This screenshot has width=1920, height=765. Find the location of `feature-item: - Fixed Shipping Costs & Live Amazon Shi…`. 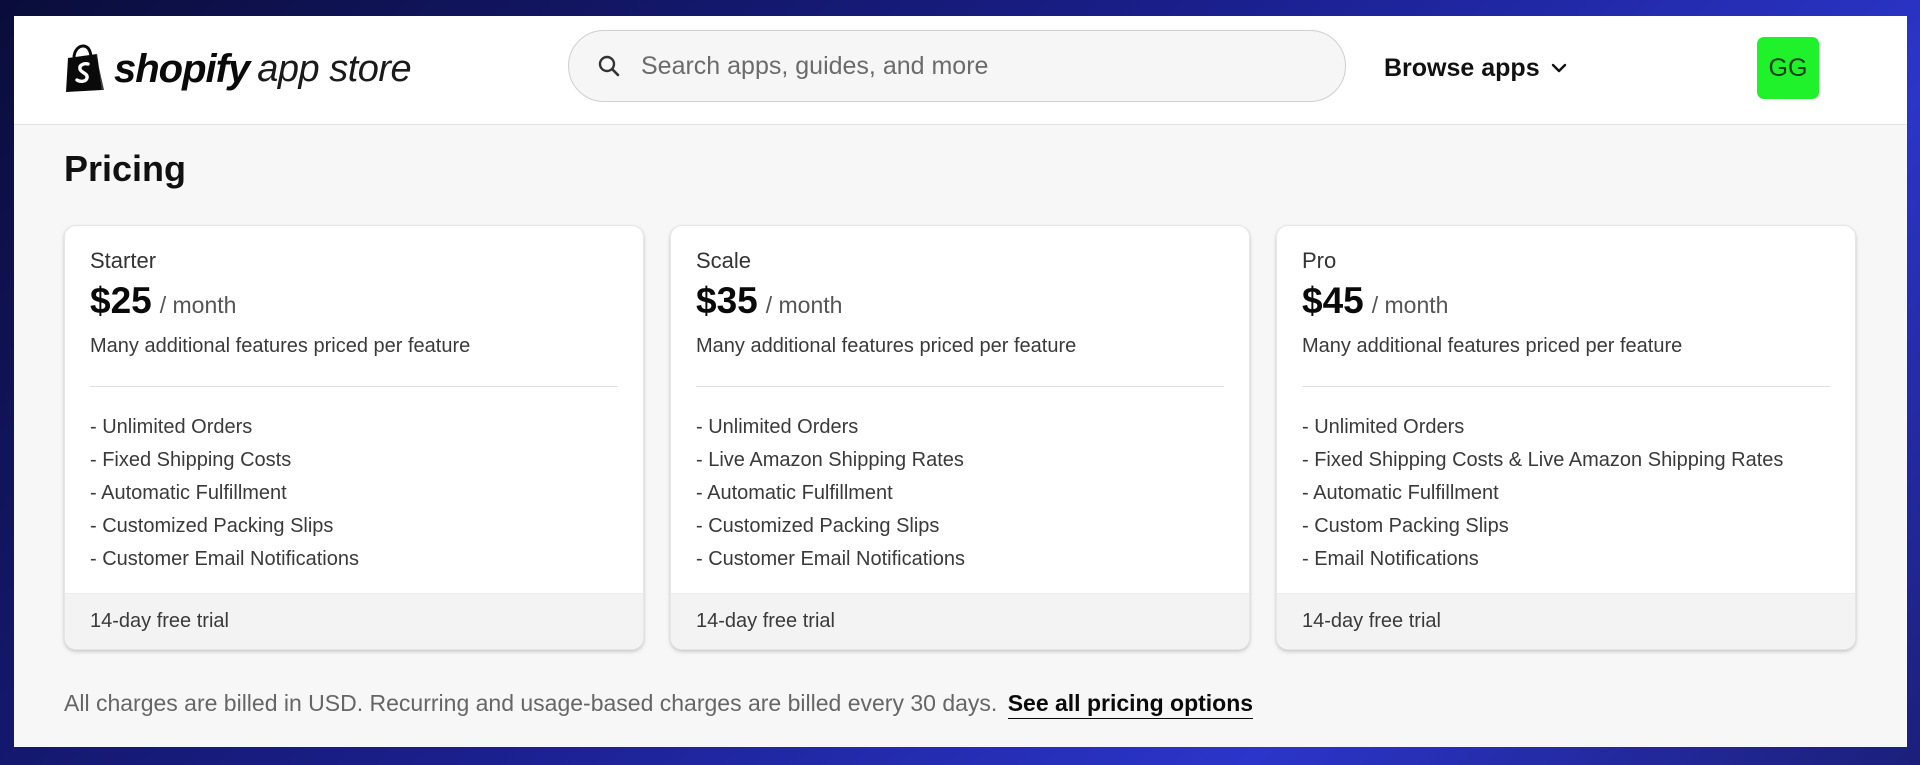

feature-item: - Fixed Shipping Costs & Live Amazon Shi… is located at coordinates (1543, 460).